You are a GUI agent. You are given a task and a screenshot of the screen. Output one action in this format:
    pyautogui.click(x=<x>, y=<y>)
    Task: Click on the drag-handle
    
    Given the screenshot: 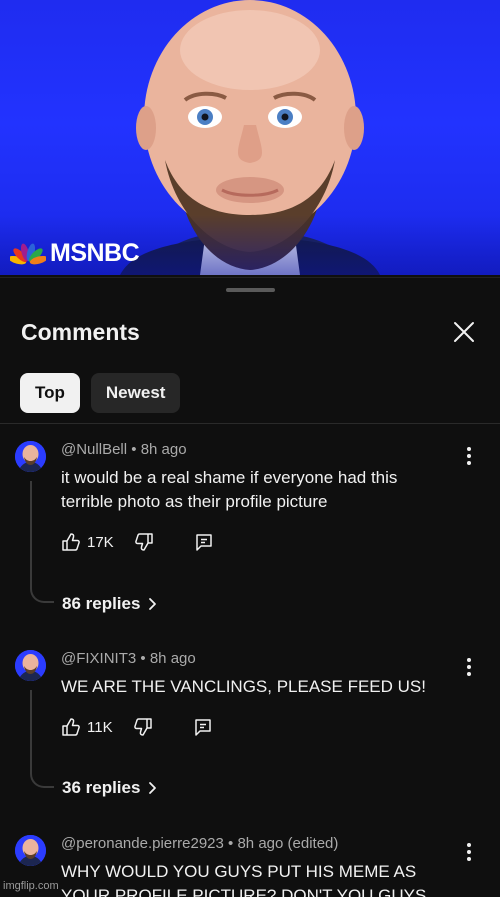 What is the action you would take?
    pyautogui.click(x=250, y=290)
    